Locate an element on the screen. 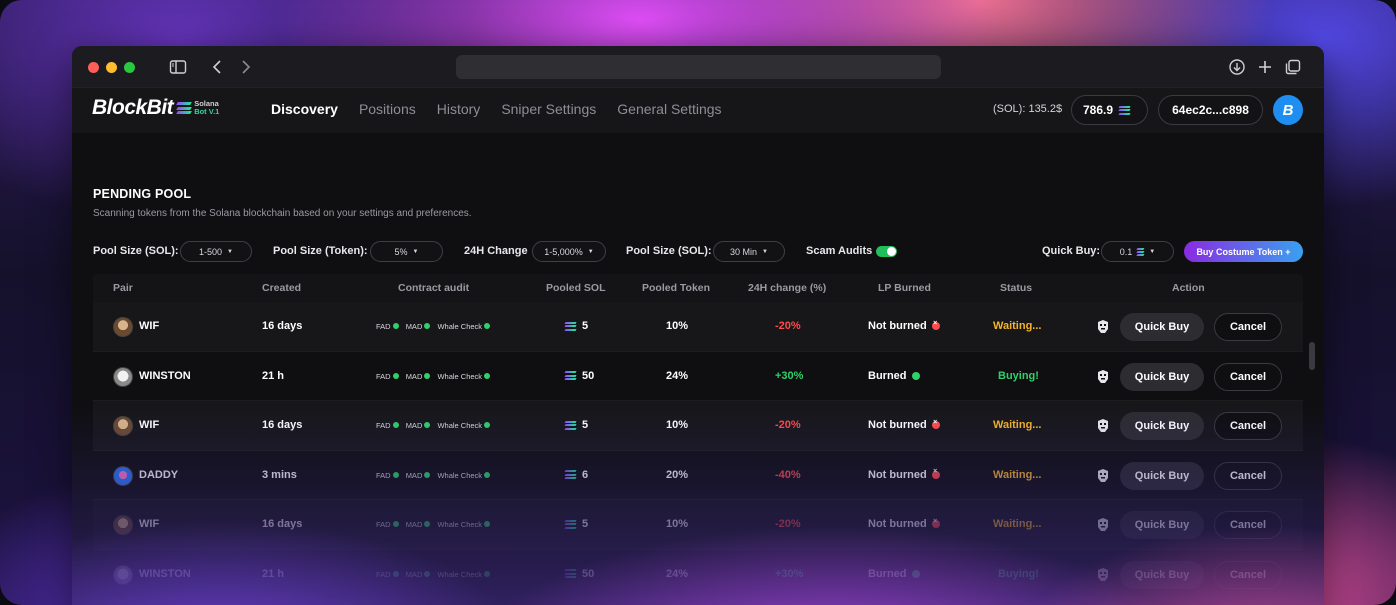  tab-general-settings: General Settings is located at coordinates (669, 109).